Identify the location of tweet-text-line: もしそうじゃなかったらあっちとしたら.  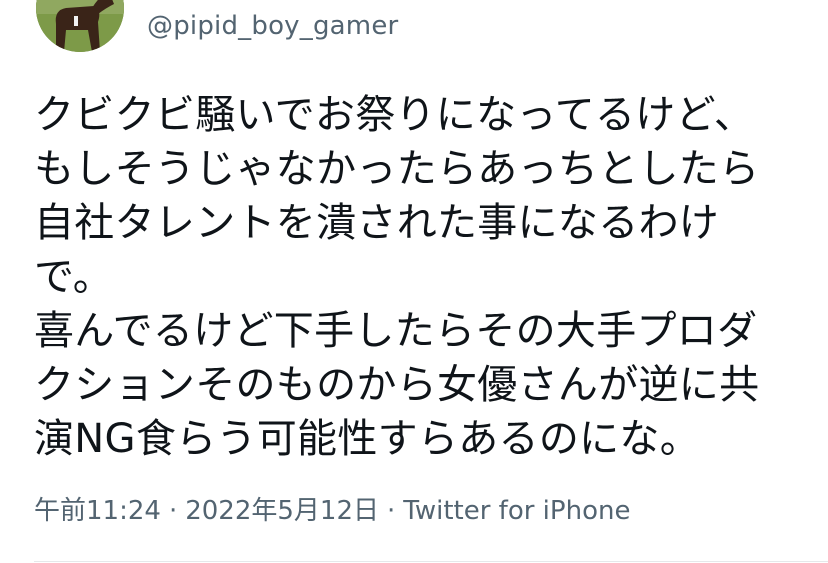
(397, 169).